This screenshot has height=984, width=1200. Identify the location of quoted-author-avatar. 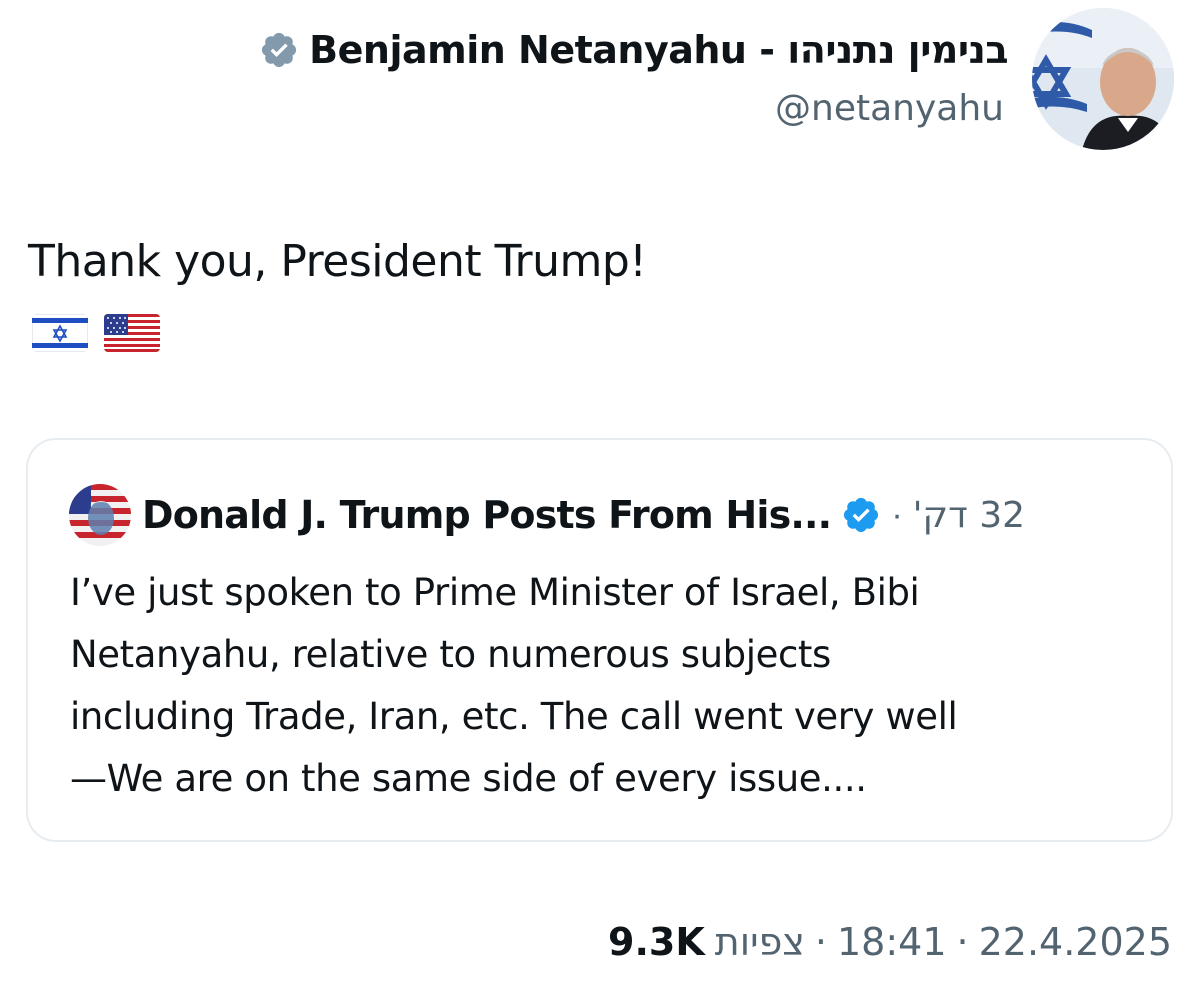
(100, 515).